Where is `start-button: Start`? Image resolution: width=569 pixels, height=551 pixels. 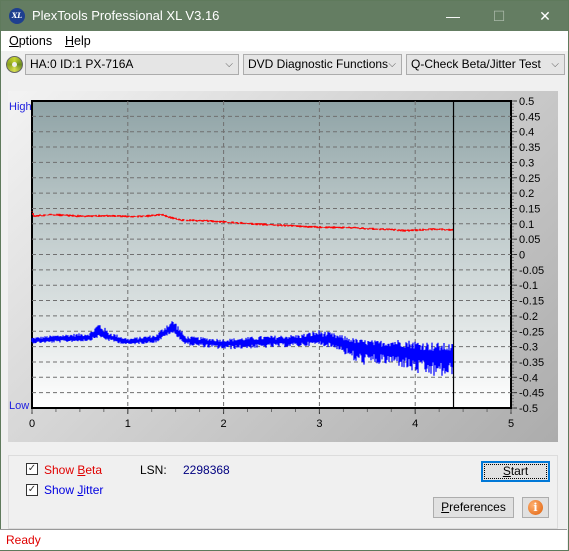
start-button: Start is located at coordinates (515, 471).